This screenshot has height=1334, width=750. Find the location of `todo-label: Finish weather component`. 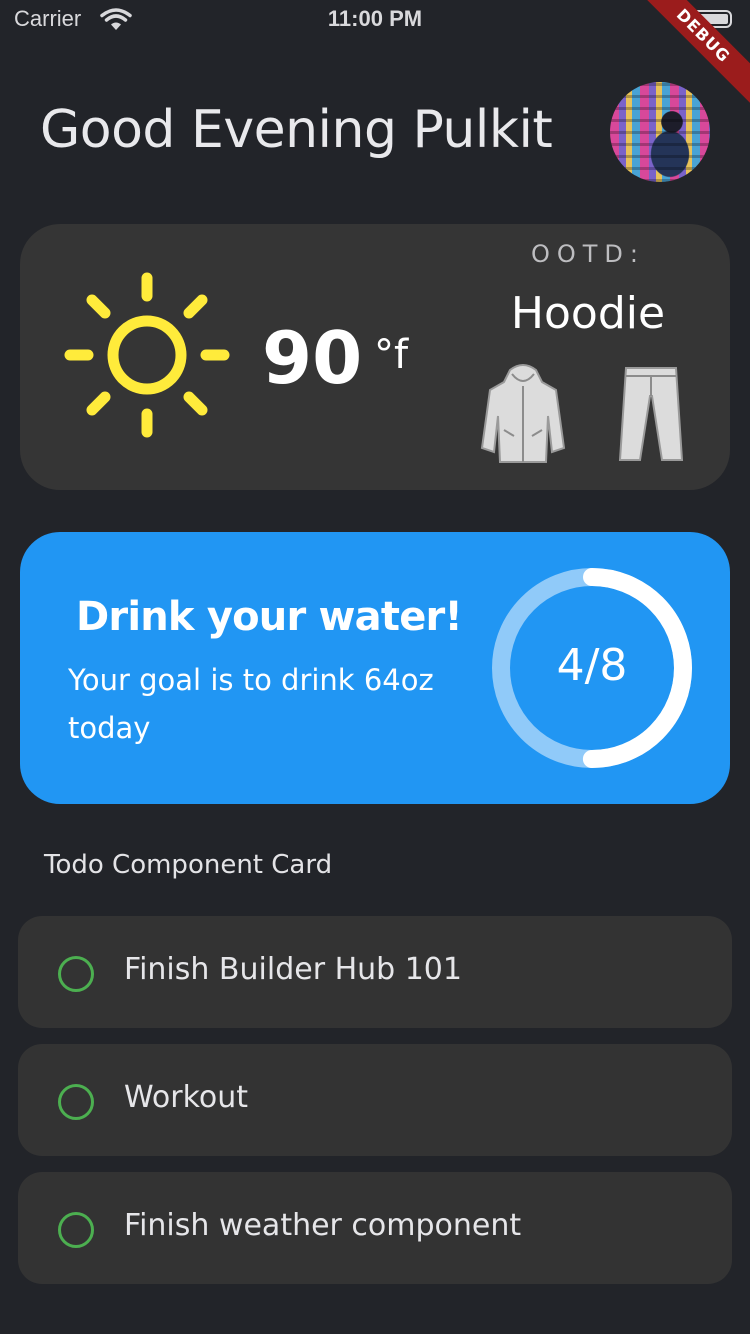

todo-label: Finish weather component is located at coordinates (323, 1225).